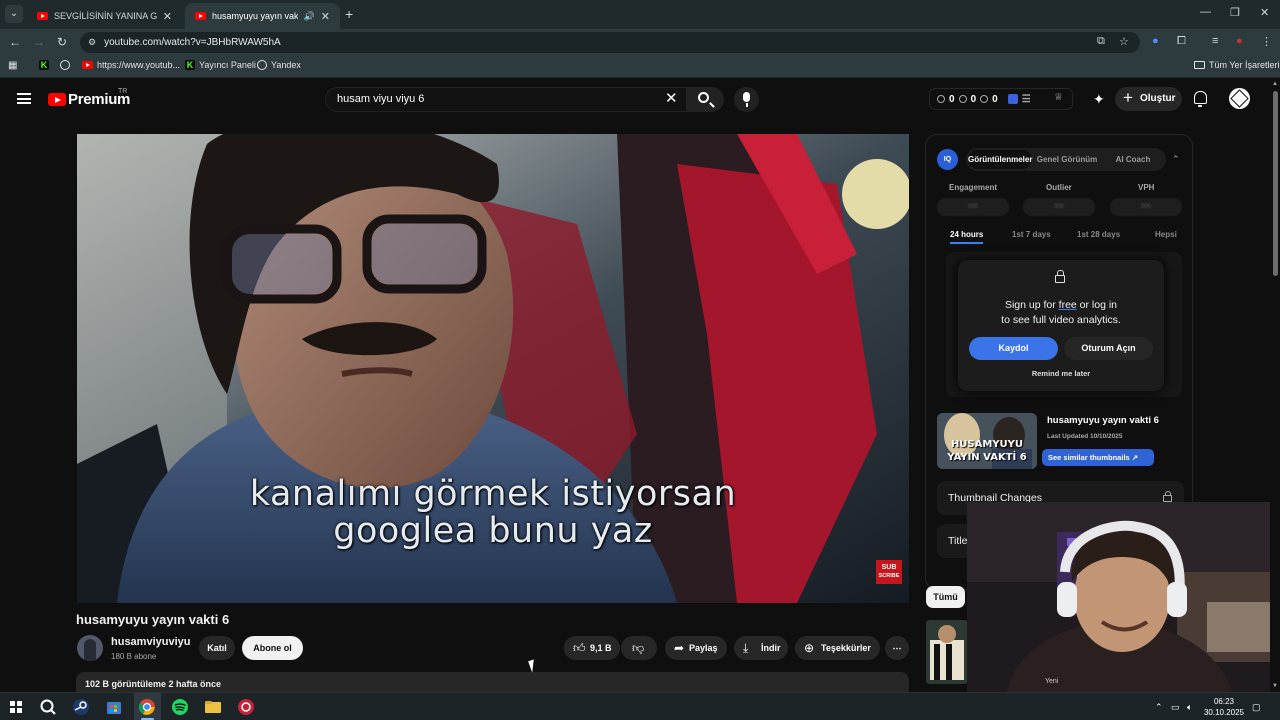 This screenshot has width=1280, height=720. What do you see at coordinates (1239, 41) in the screenshot?
I see `profile-icon: ●` at bounding box center [1239, 41].